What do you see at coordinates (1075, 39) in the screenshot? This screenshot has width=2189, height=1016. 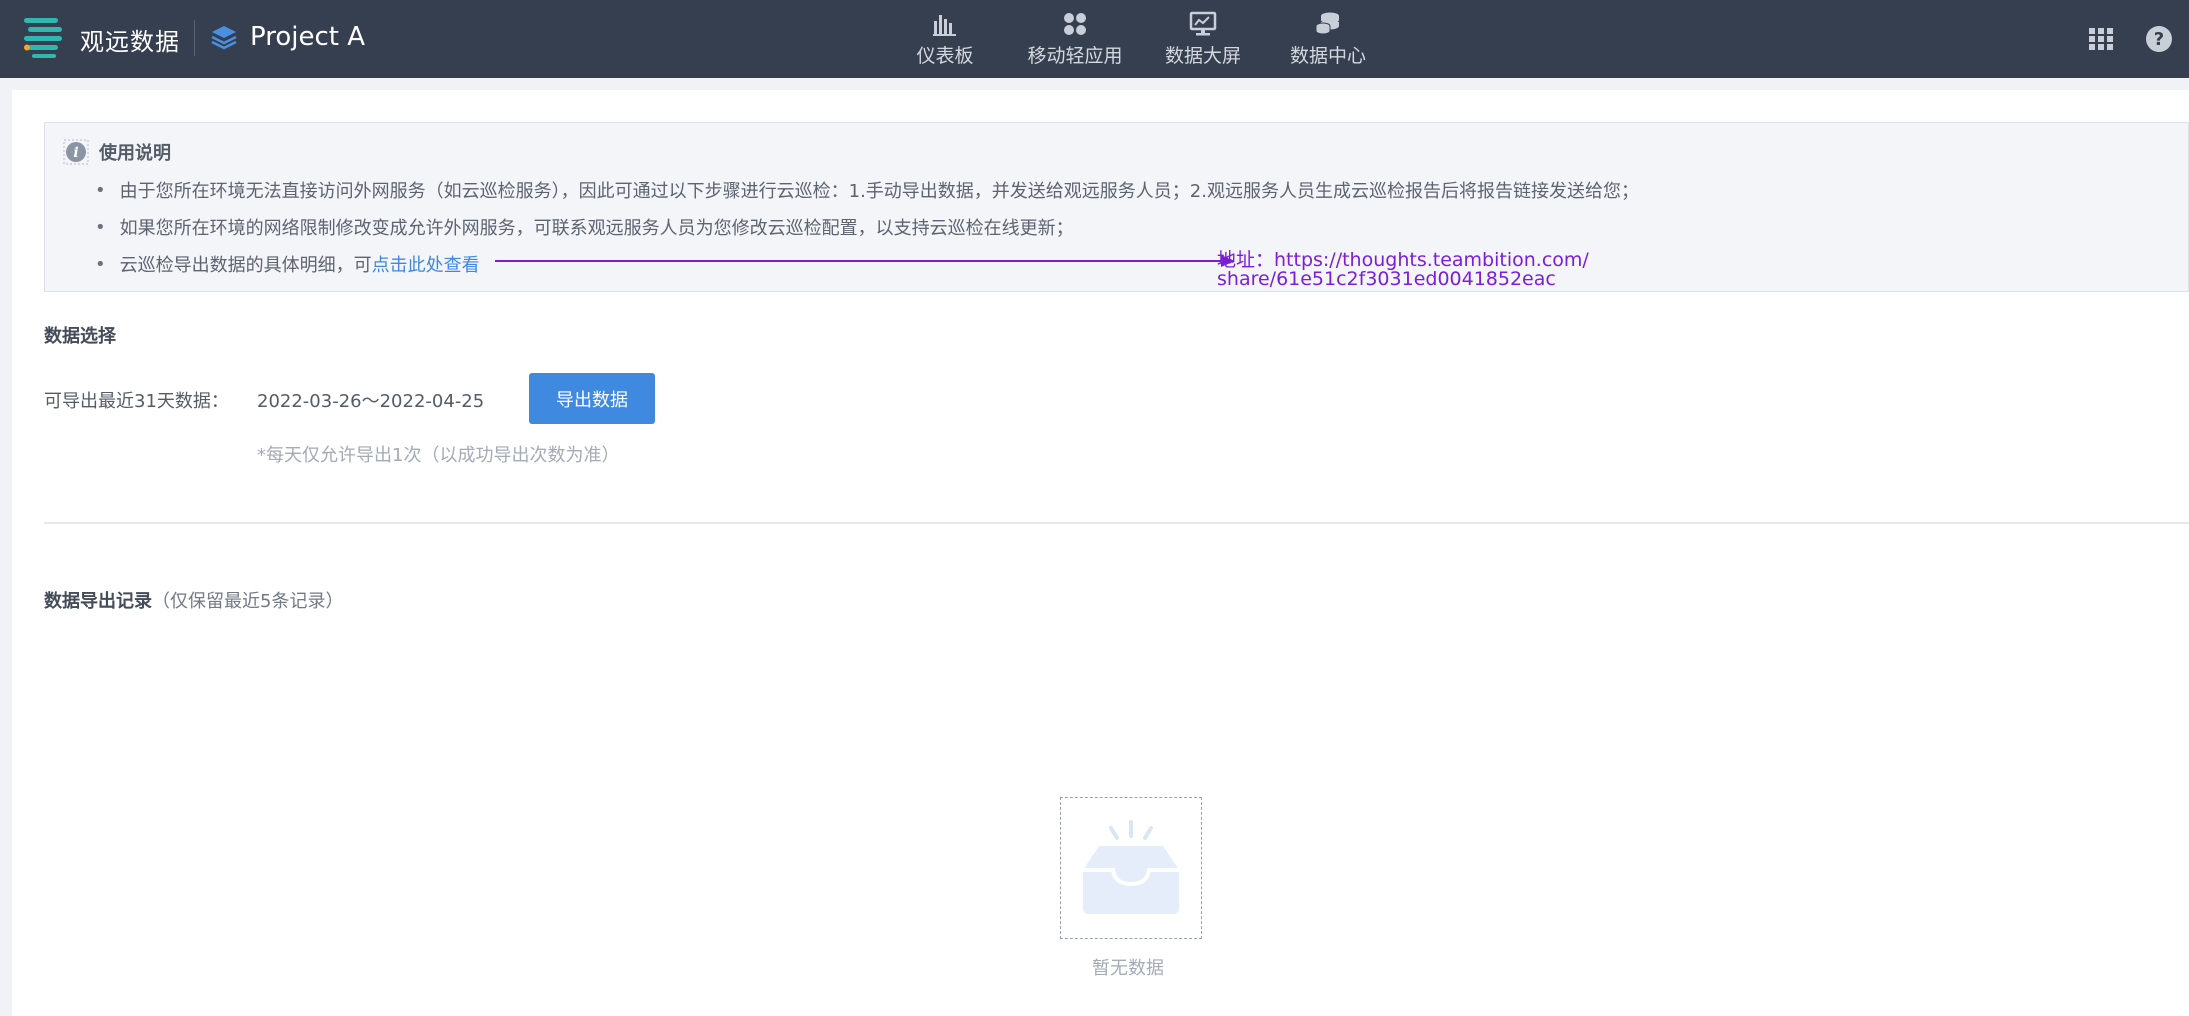 I see `nav-mobile-app: 移动轻应用` at bounding box center [1075, 39].